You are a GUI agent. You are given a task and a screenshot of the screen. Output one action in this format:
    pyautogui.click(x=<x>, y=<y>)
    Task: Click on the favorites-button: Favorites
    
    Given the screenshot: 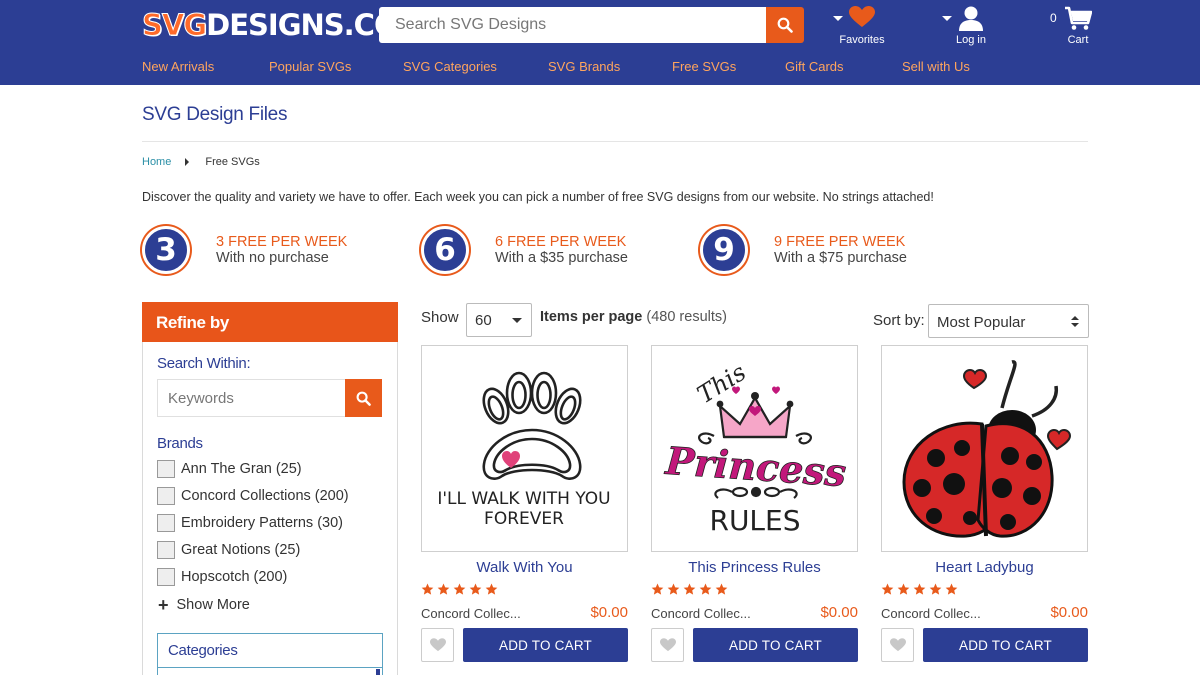 What is the action you would take?
    pyautogui.click(x=862, y=26)
    